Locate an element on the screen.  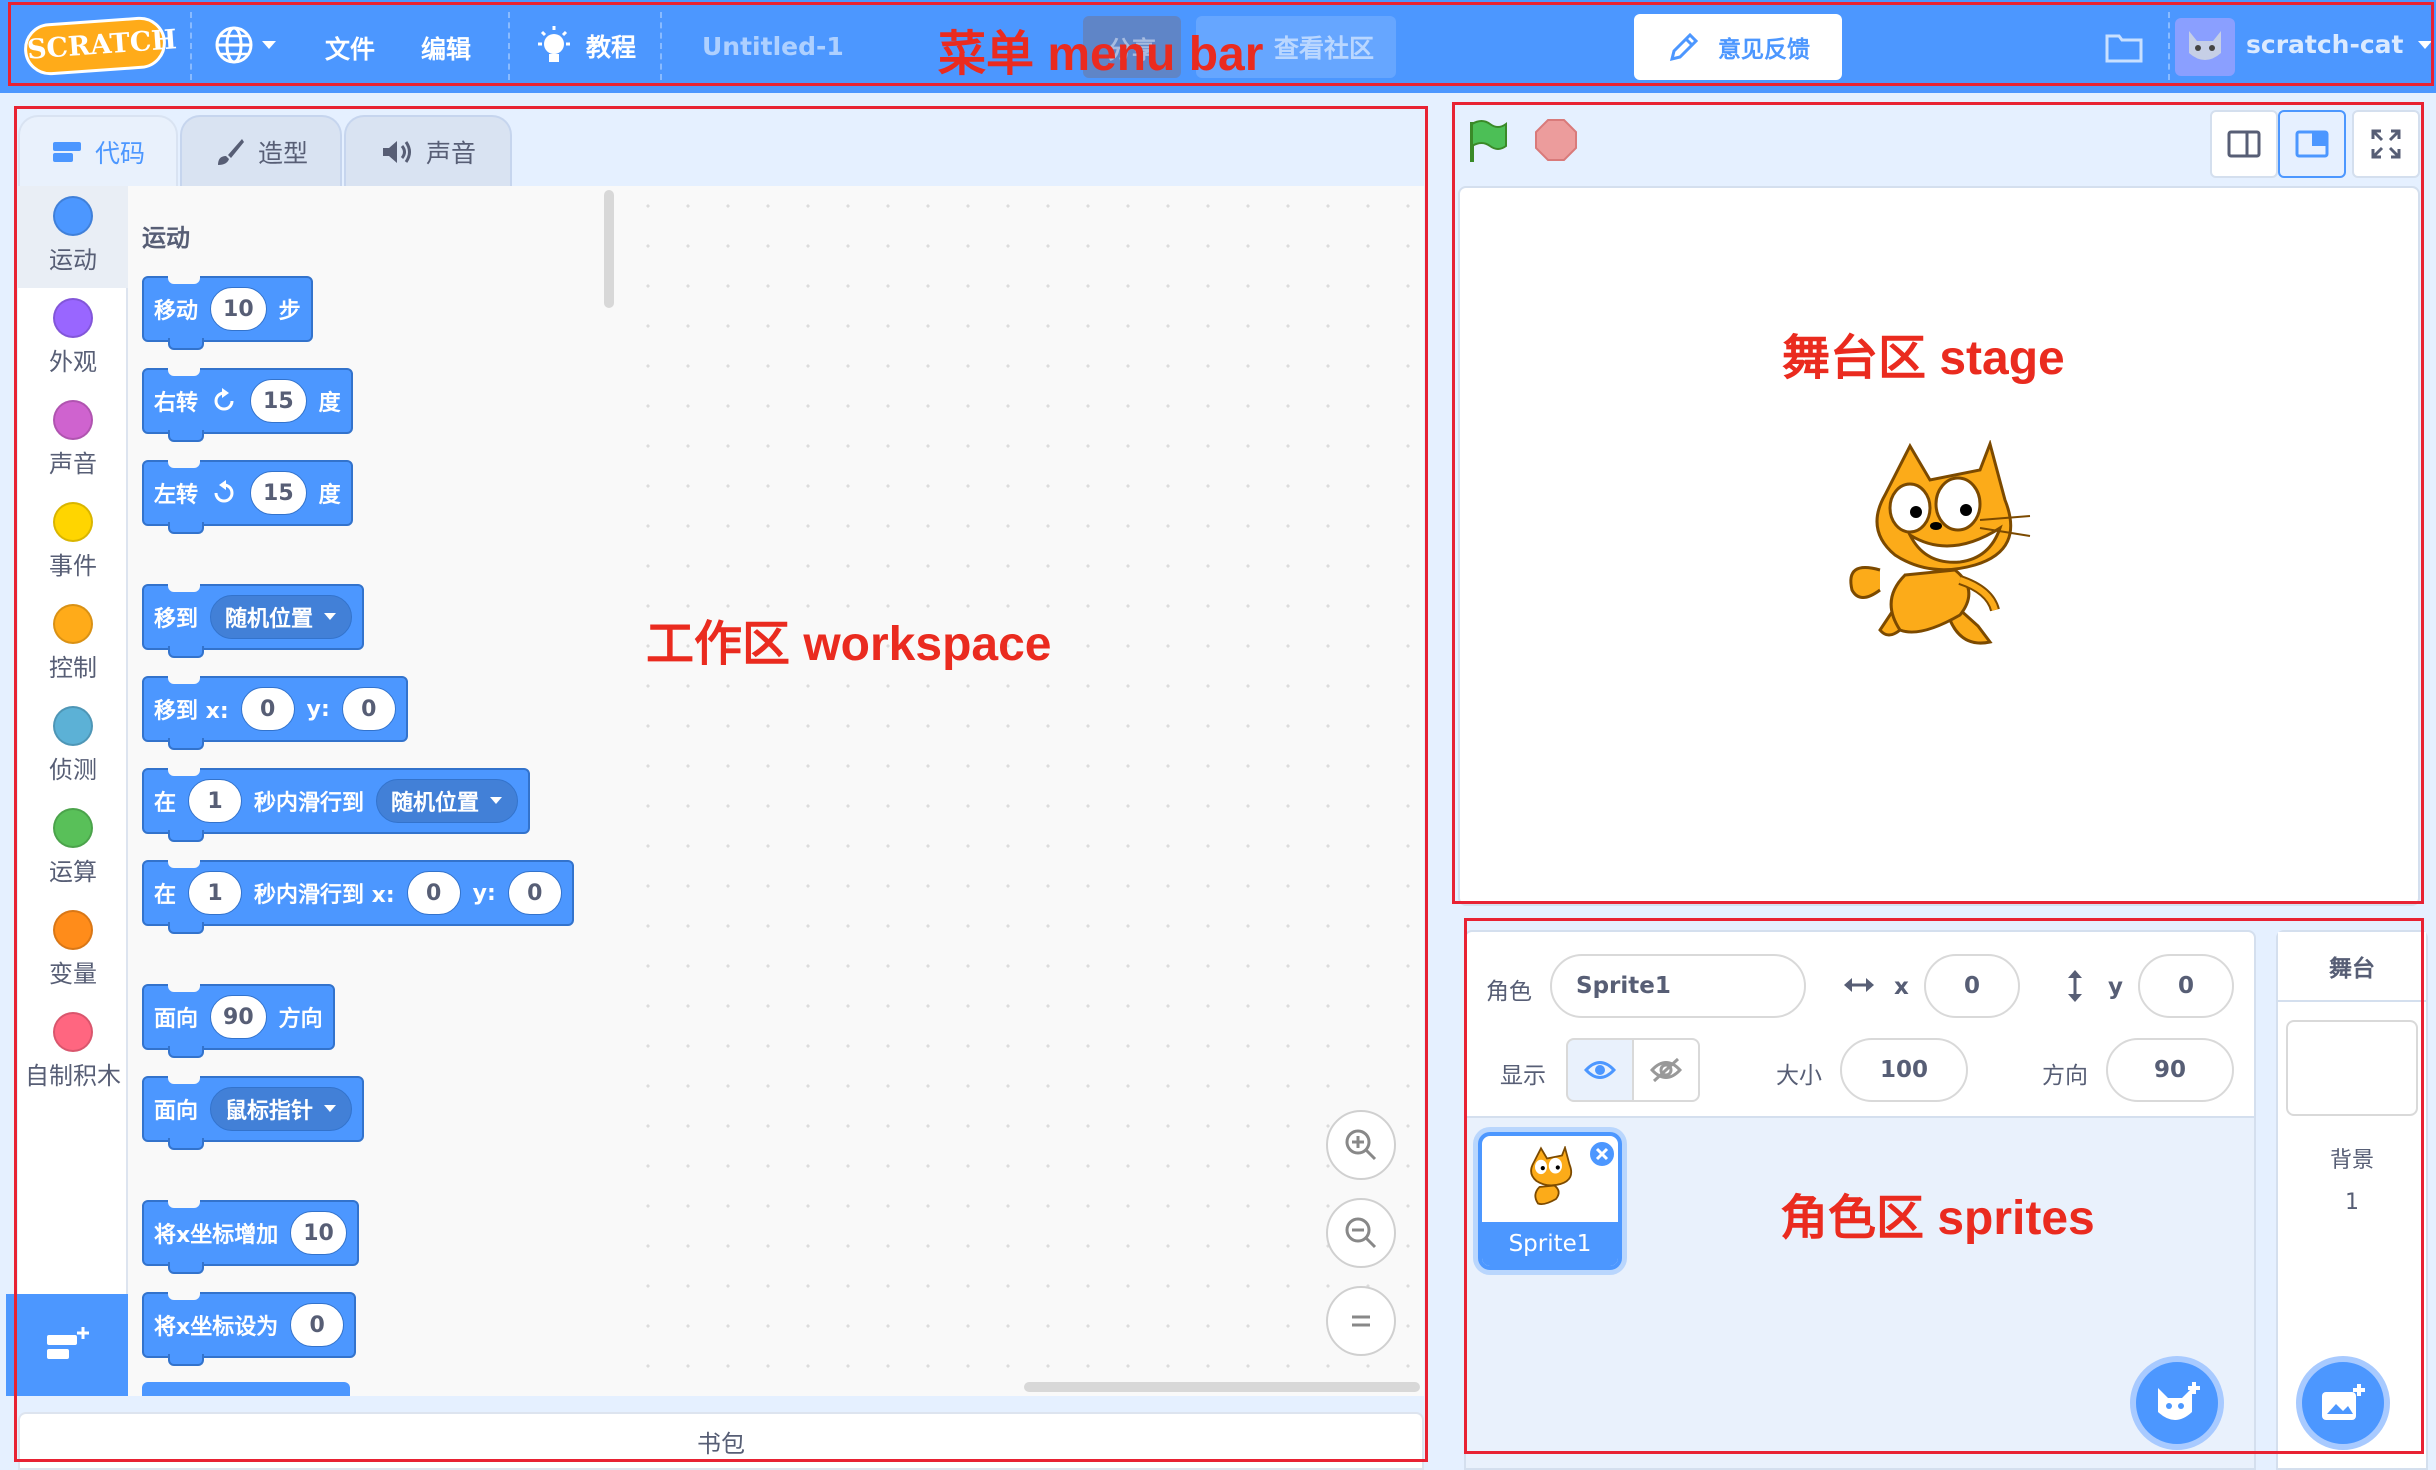
workspace-edge is located at coordinates (1431, 1080).